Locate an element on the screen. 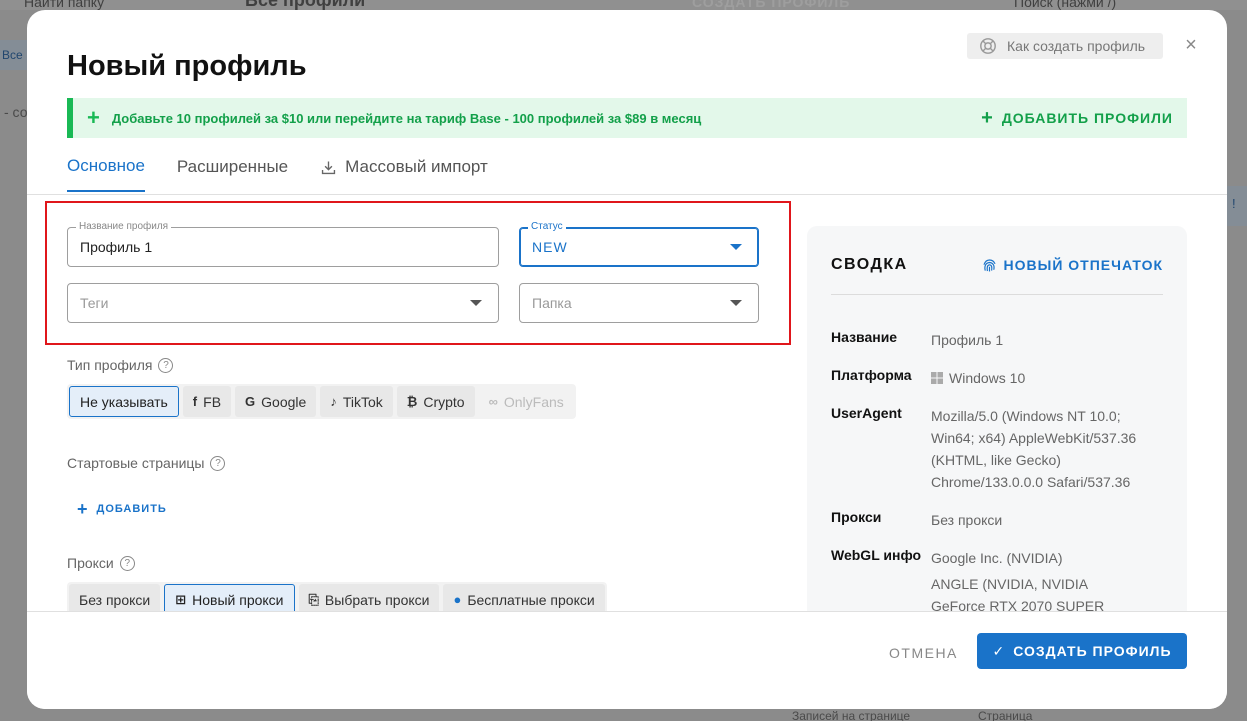  tiktok-icon: ♪ is located at coordinates (333, 401).